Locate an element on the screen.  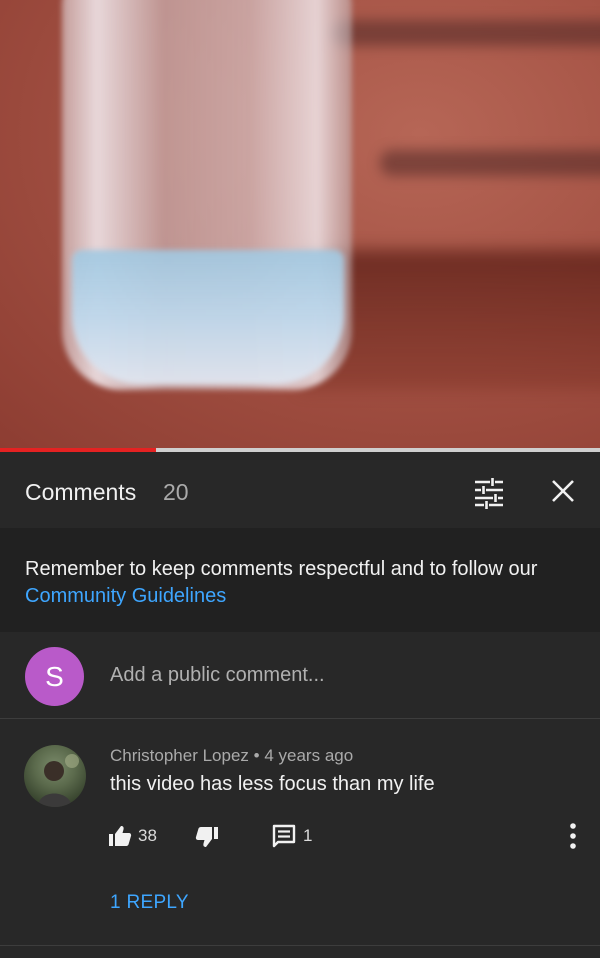
comment-meta: Christopher Lopez • 4 years ago is located at coordinates (231, 756).